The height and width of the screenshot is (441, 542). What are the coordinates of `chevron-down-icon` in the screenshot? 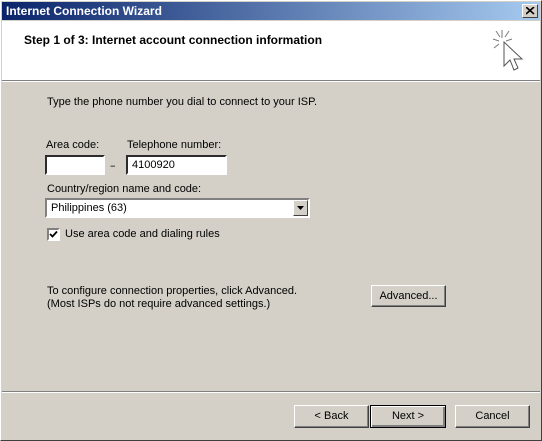 It's located at (300, 208).